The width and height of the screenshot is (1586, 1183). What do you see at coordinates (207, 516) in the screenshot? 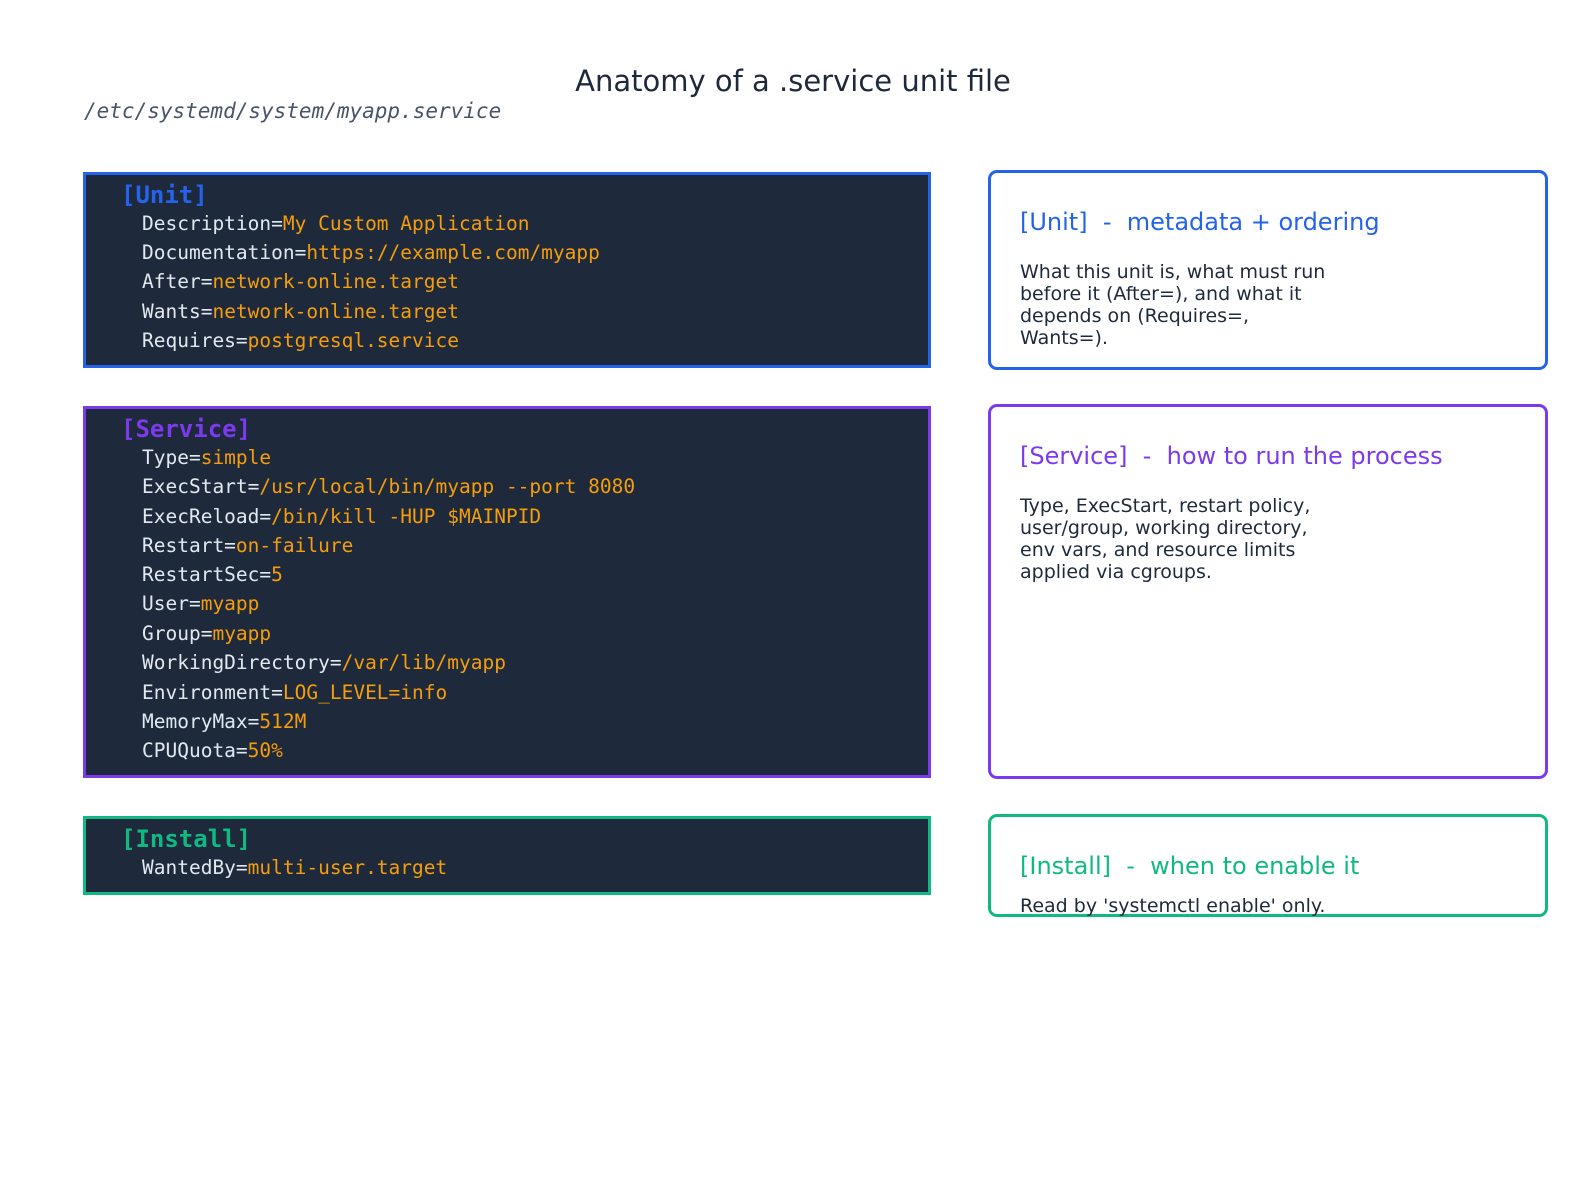
I see `code-key: ExecReload=` at bounding box center [207, 516].